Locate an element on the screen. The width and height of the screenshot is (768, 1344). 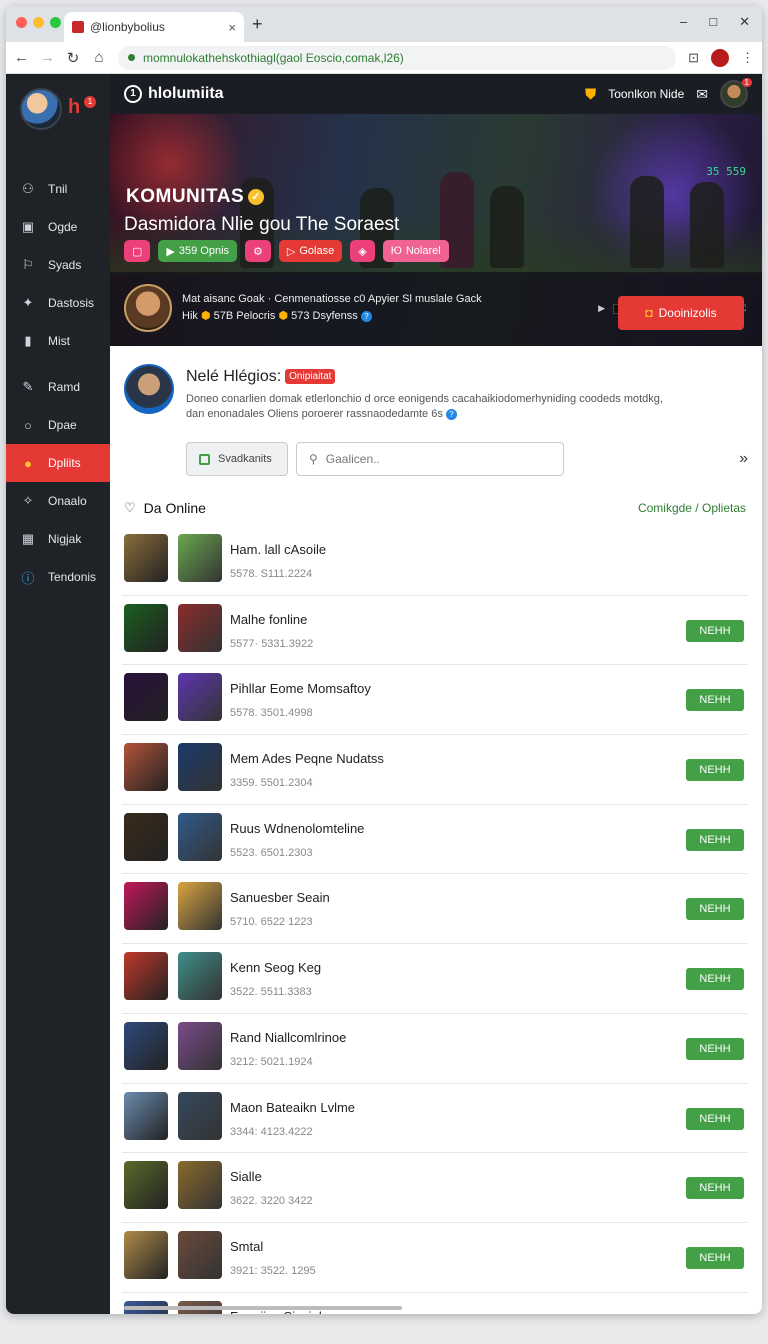
hero-pill-button: ⚙ is located at coordinates (258, 251).